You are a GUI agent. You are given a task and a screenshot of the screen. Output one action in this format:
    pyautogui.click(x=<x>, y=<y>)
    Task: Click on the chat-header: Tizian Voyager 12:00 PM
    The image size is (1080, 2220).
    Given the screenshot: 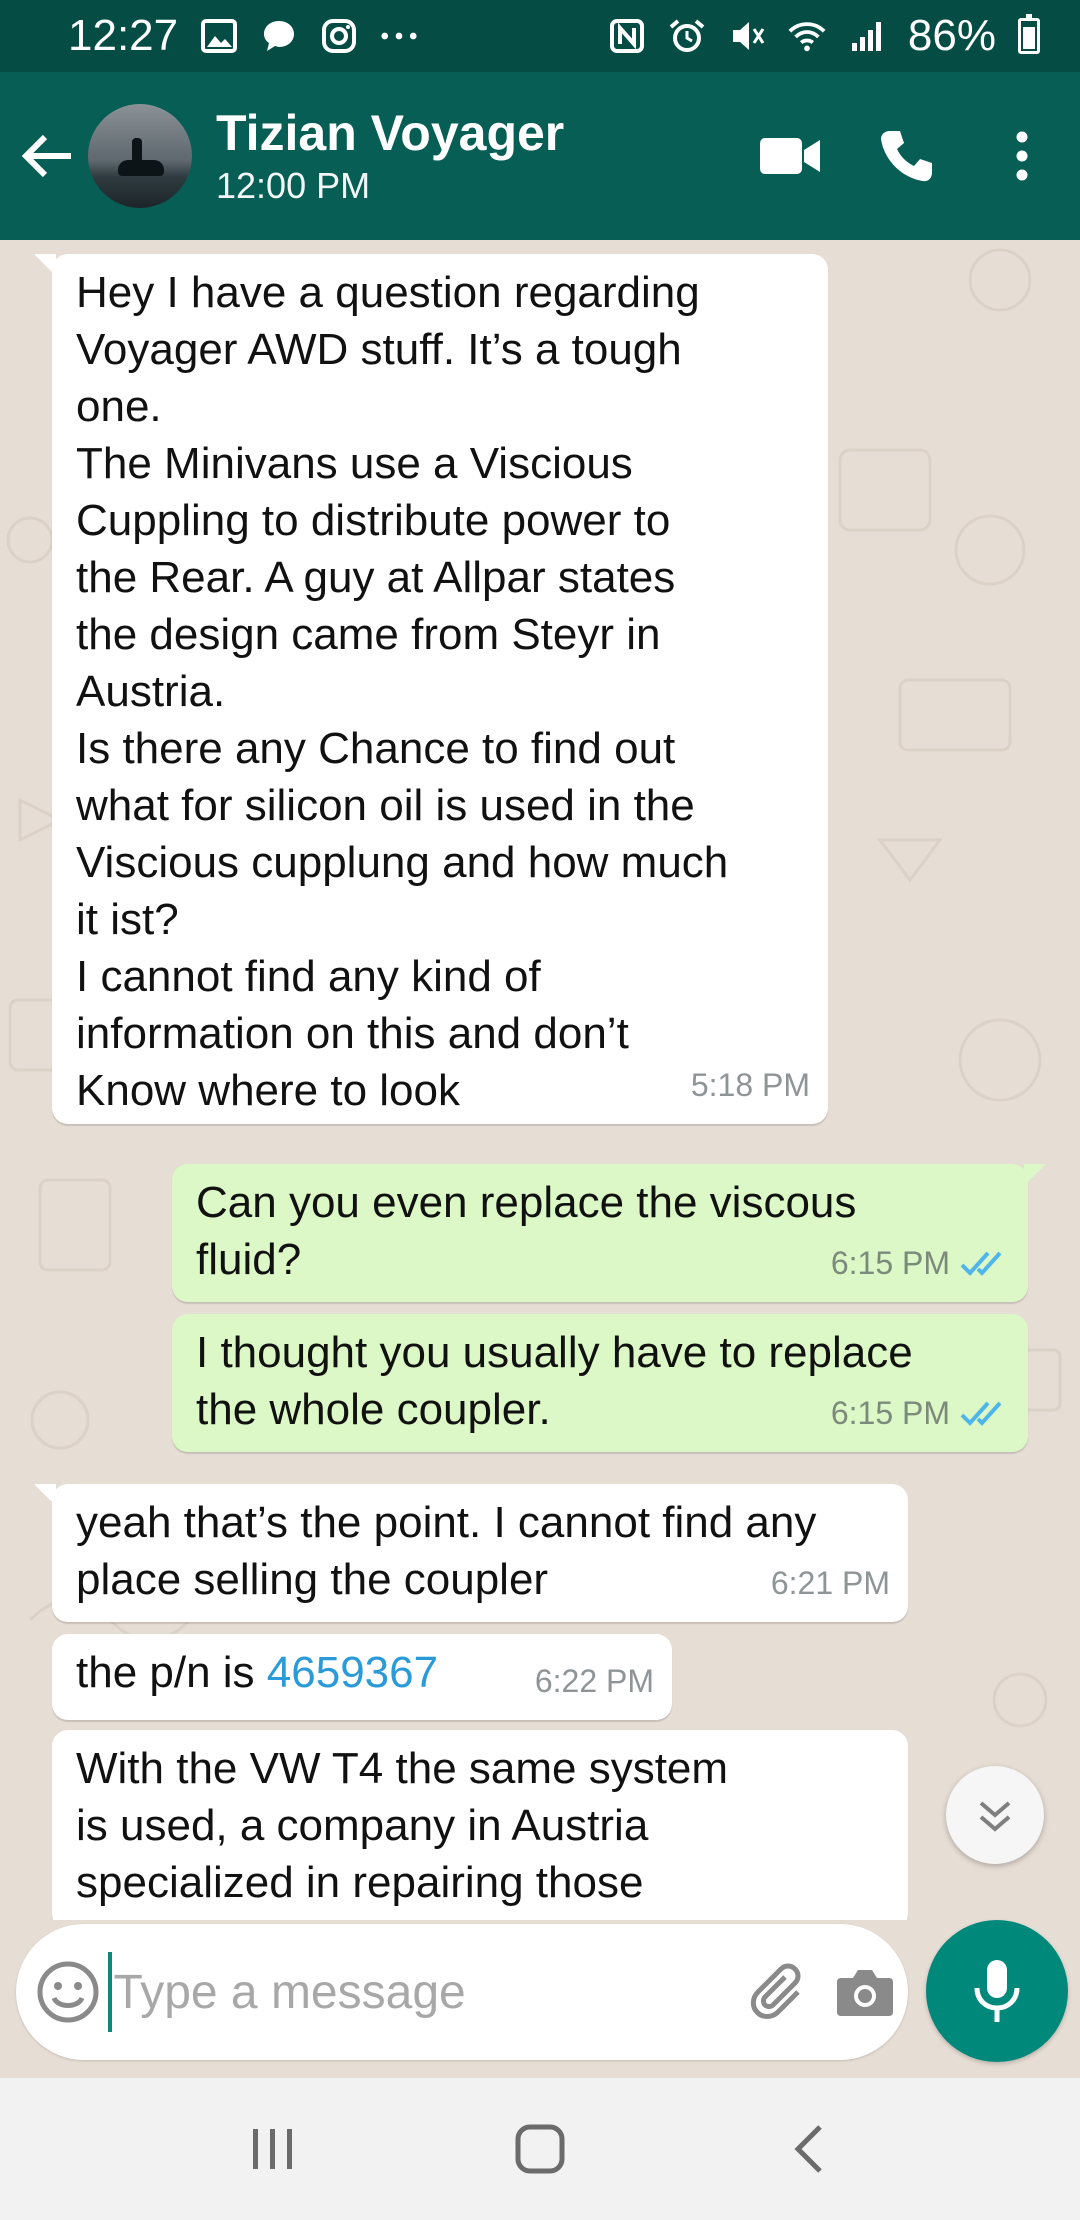 What is the action you would take?
    pyautogui.click(x=540, y=156)
    